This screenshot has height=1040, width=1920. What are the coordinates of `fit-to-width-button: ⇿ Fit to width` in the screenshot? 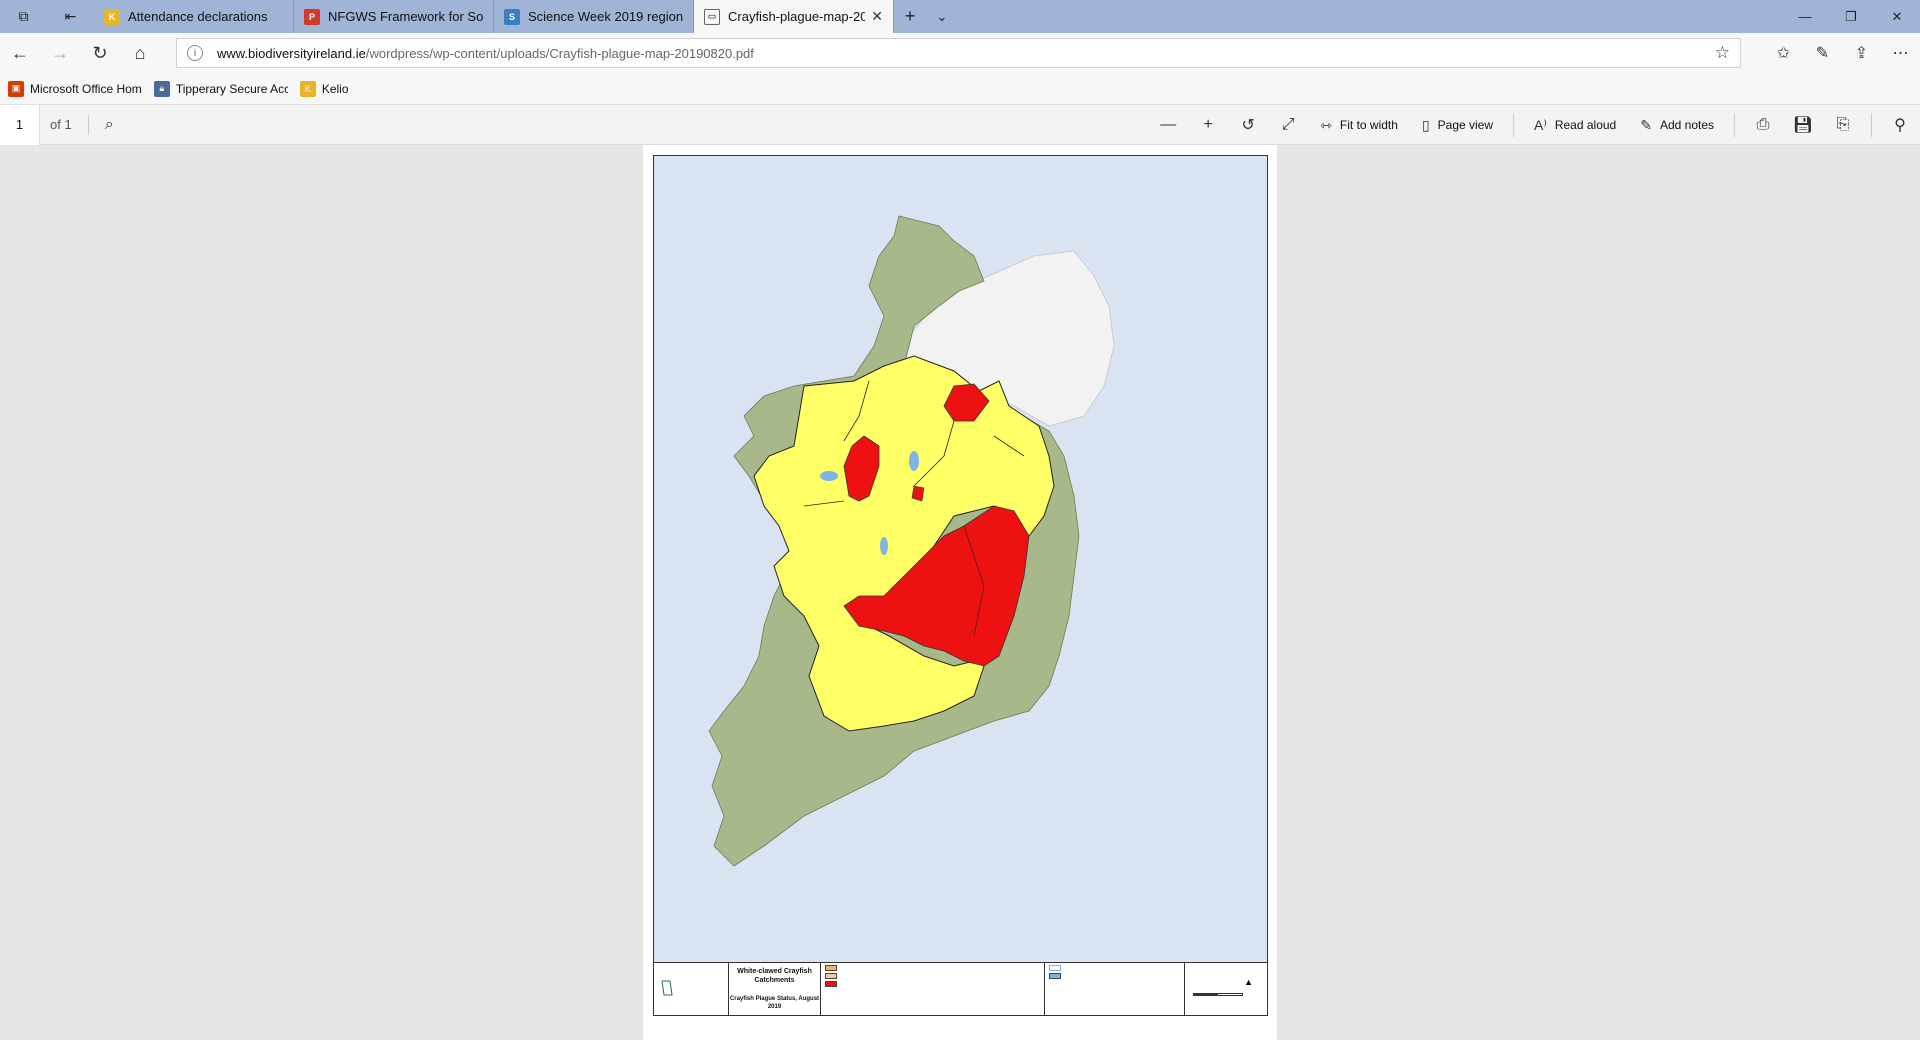 It's located at (1359, 125).